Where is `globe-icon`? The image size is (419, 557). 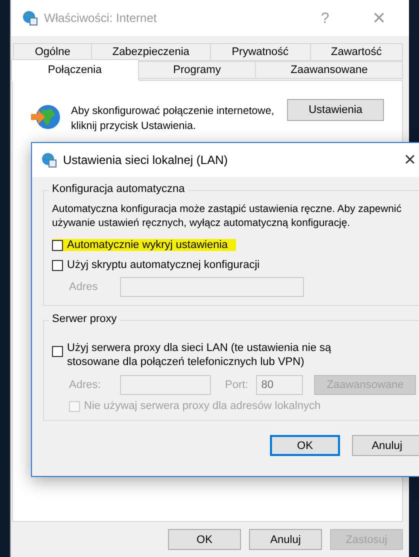 globe-icon is located at coordinates (45, 117).